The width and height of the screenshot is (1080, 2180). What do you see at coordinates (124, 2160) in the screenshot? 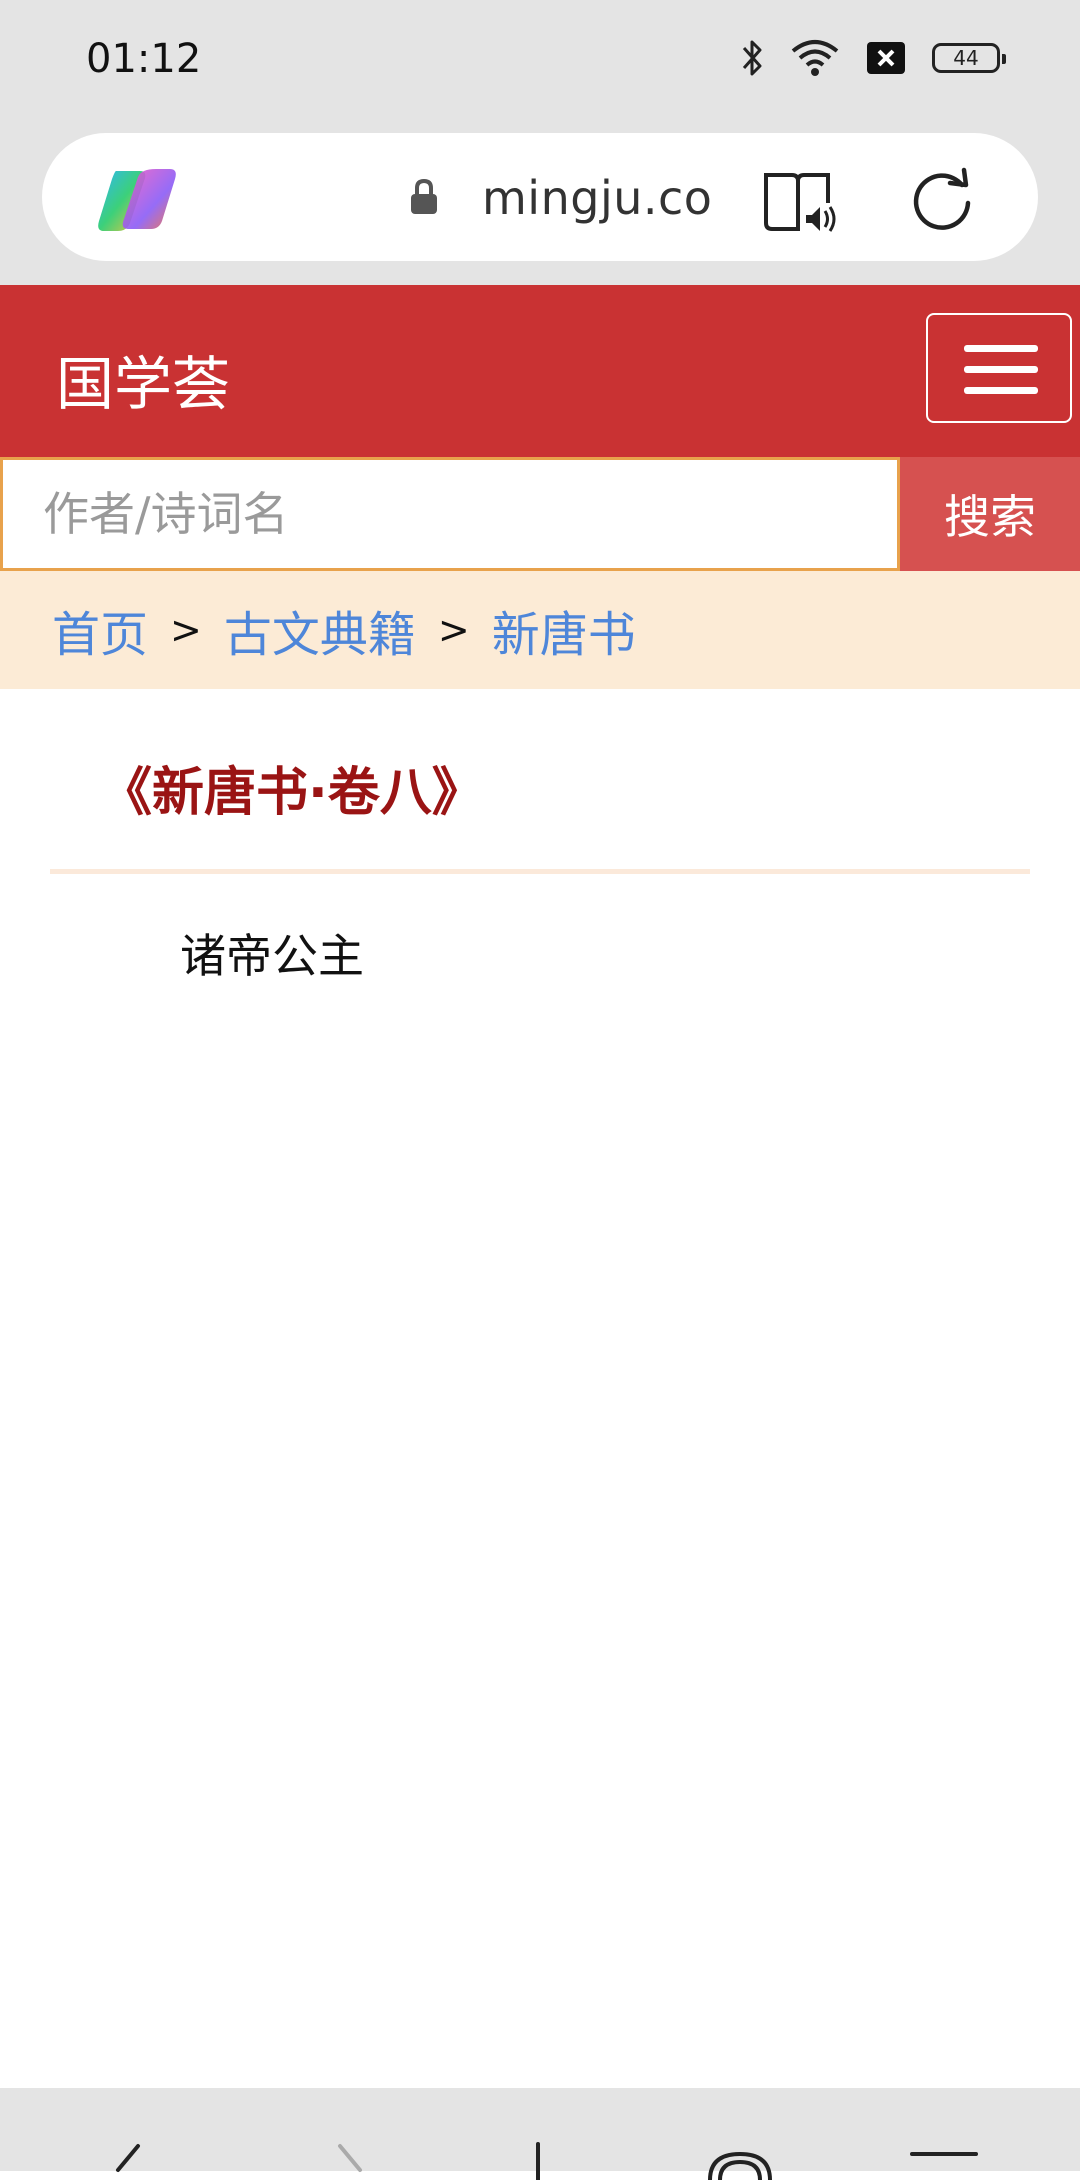
I see `back-icon` at bounding box center [124, 2160].